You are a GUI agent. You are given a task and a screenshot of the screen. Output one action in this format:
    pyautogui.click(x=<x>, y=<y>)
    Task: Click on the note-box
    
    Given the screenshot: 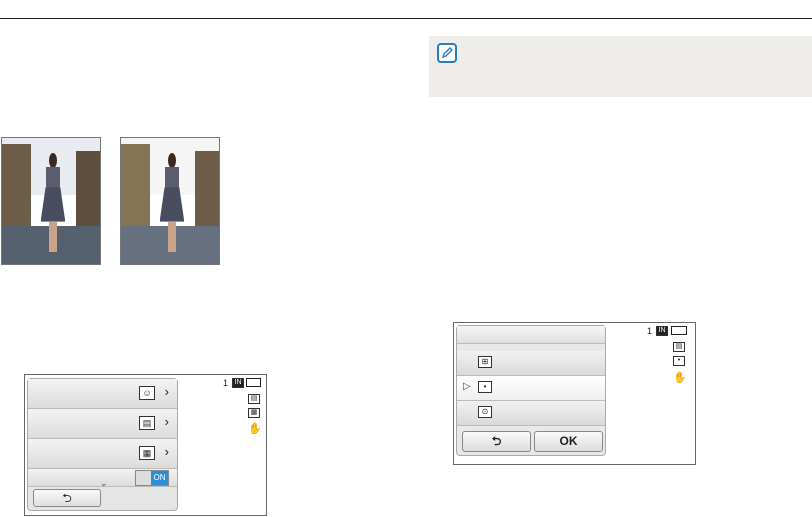 What is the action you would take?
    pyautogui.click(x=620, y=66)
    